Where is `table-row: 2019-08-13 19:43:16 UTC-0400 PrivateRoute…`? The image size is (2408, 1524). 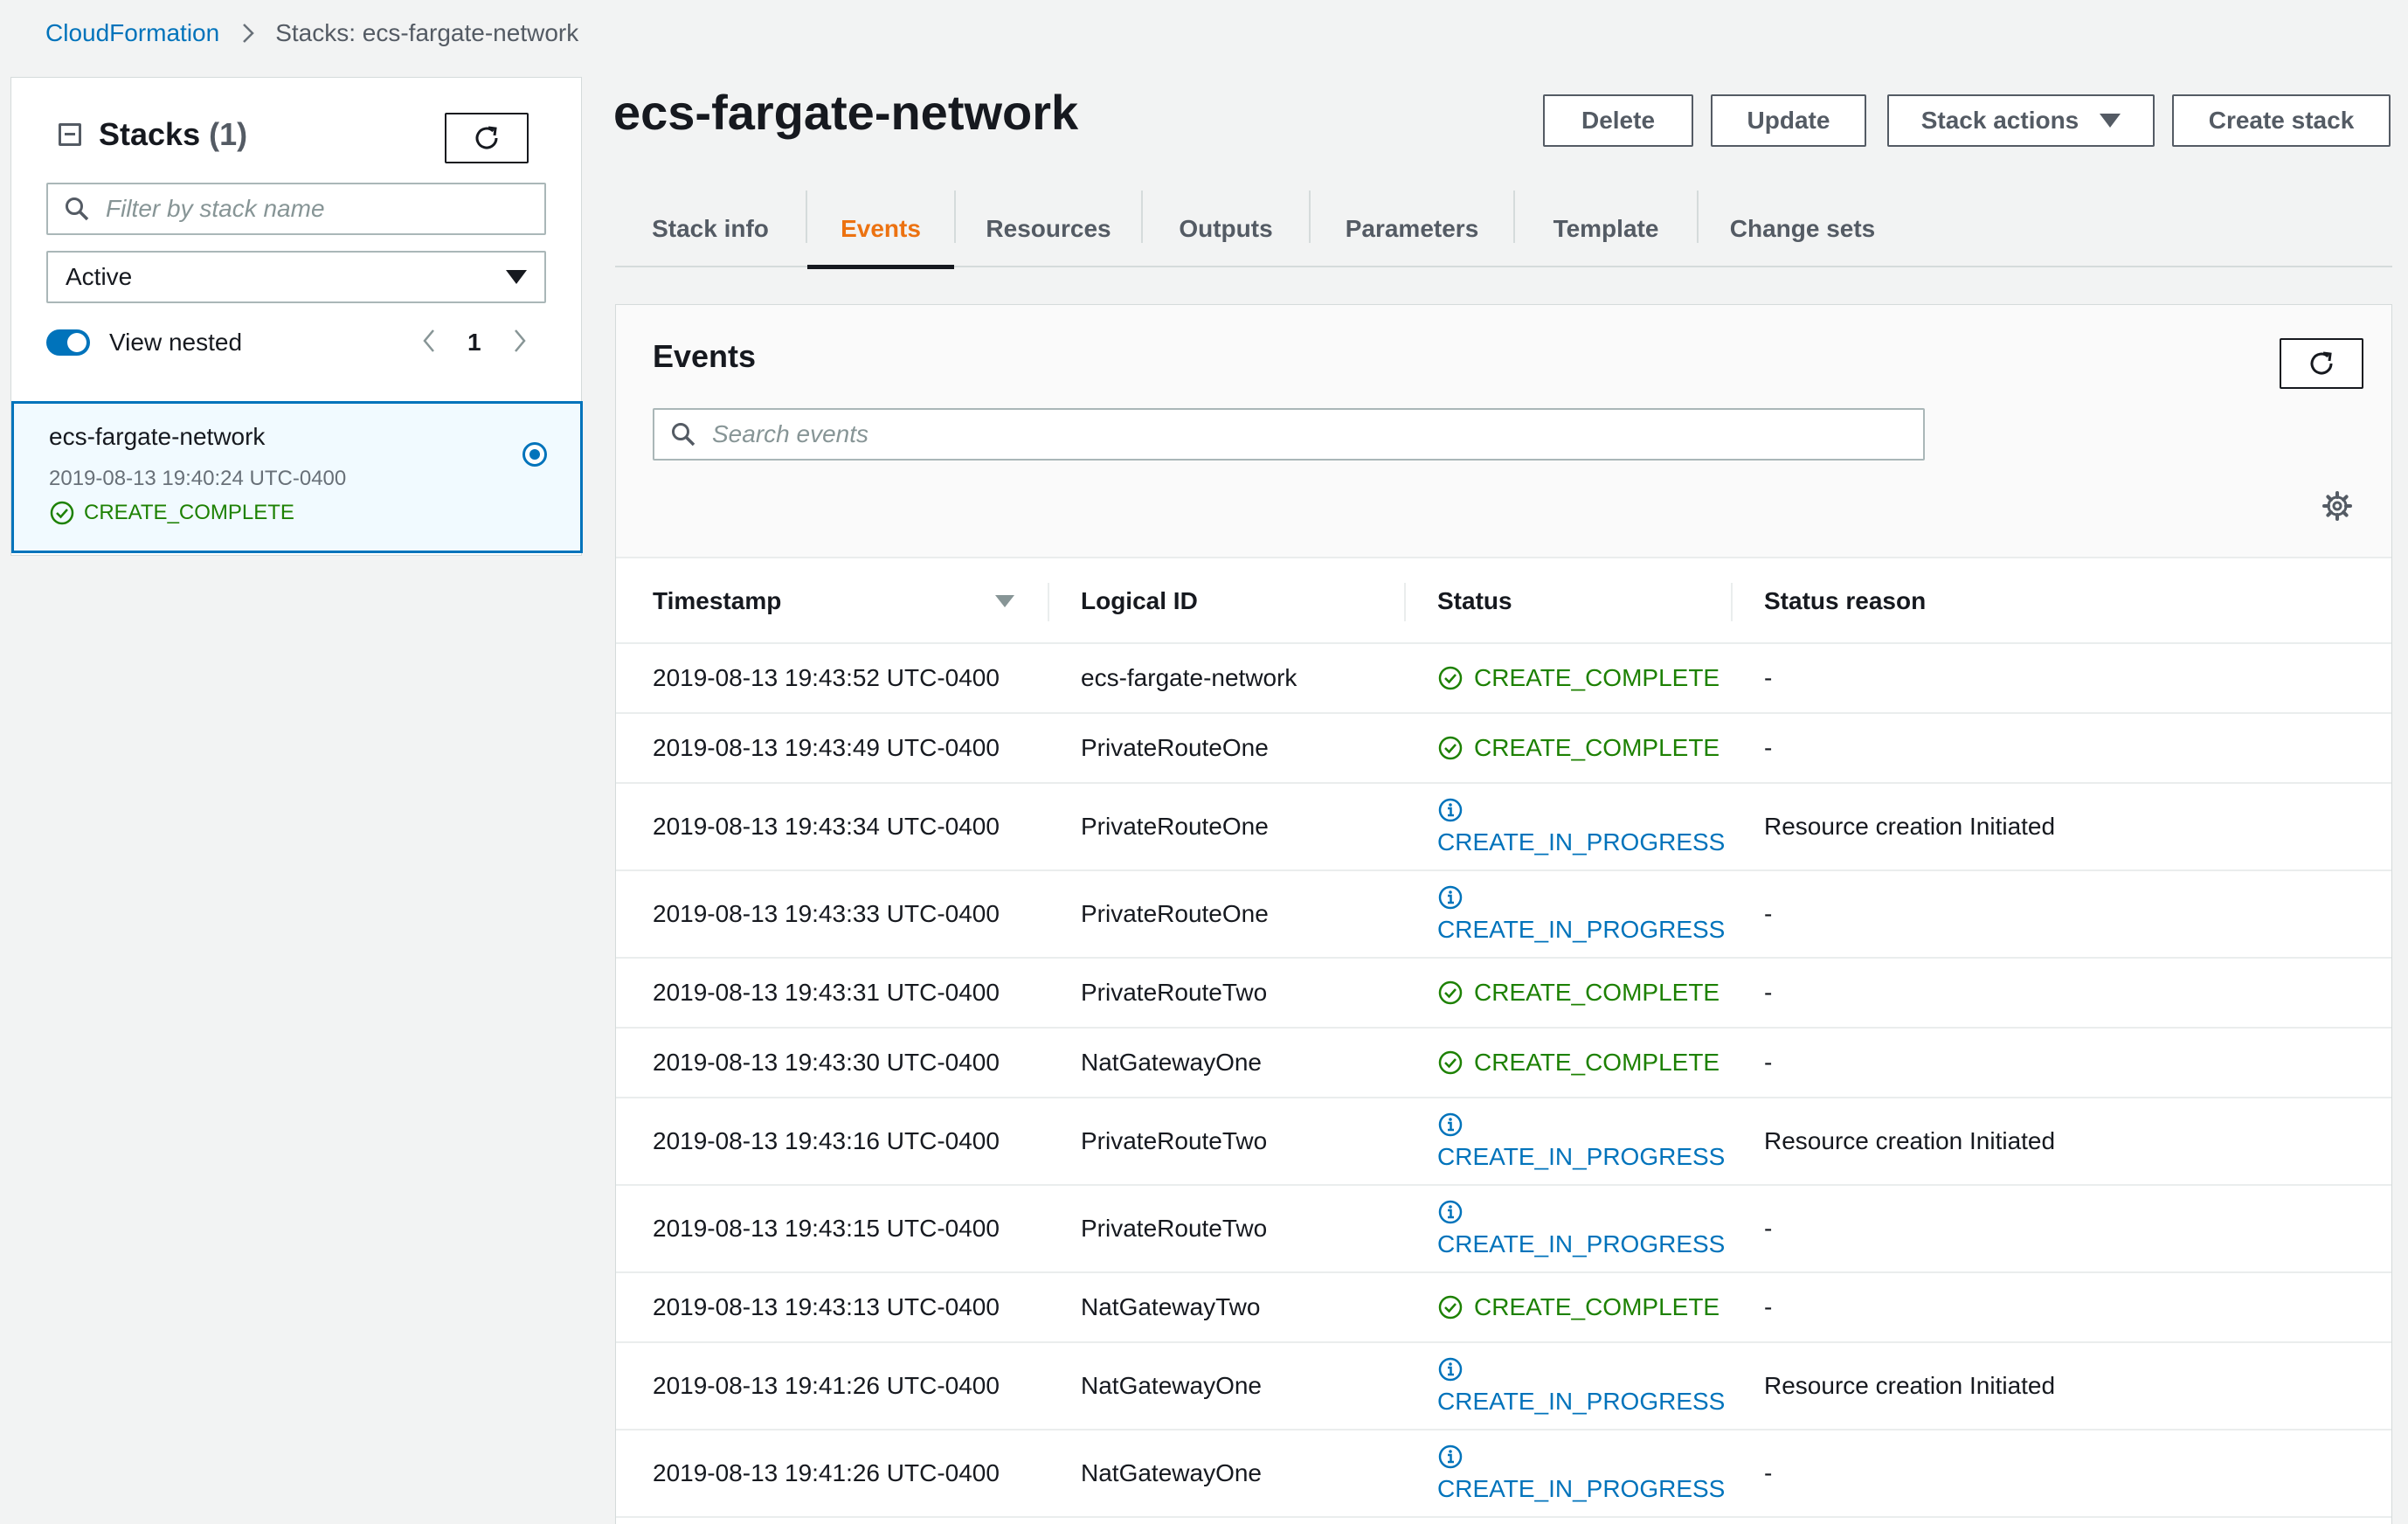 table-row: 2019-08-13 19:43:16 UTC-0400 PrivateRoute… is located at coordinates (1503, 1142).